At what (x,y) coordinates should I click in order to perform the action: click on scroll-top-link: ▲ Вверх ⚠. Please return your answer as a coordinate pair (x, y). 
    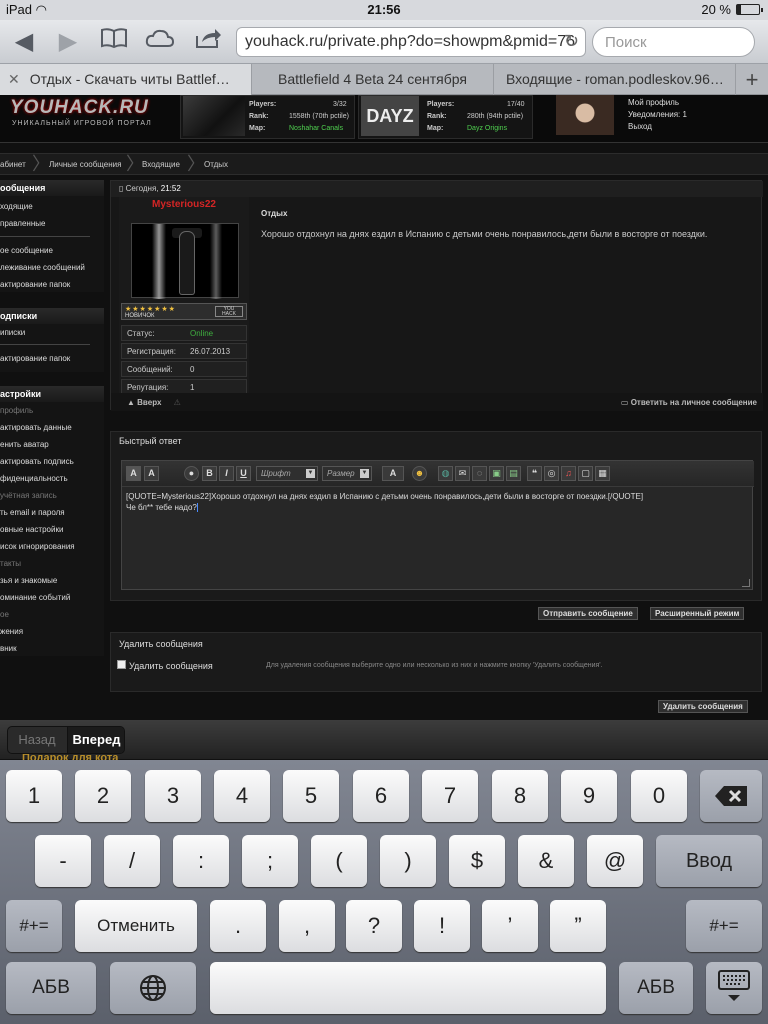
    Looking at the image, I should click on (154, 402).